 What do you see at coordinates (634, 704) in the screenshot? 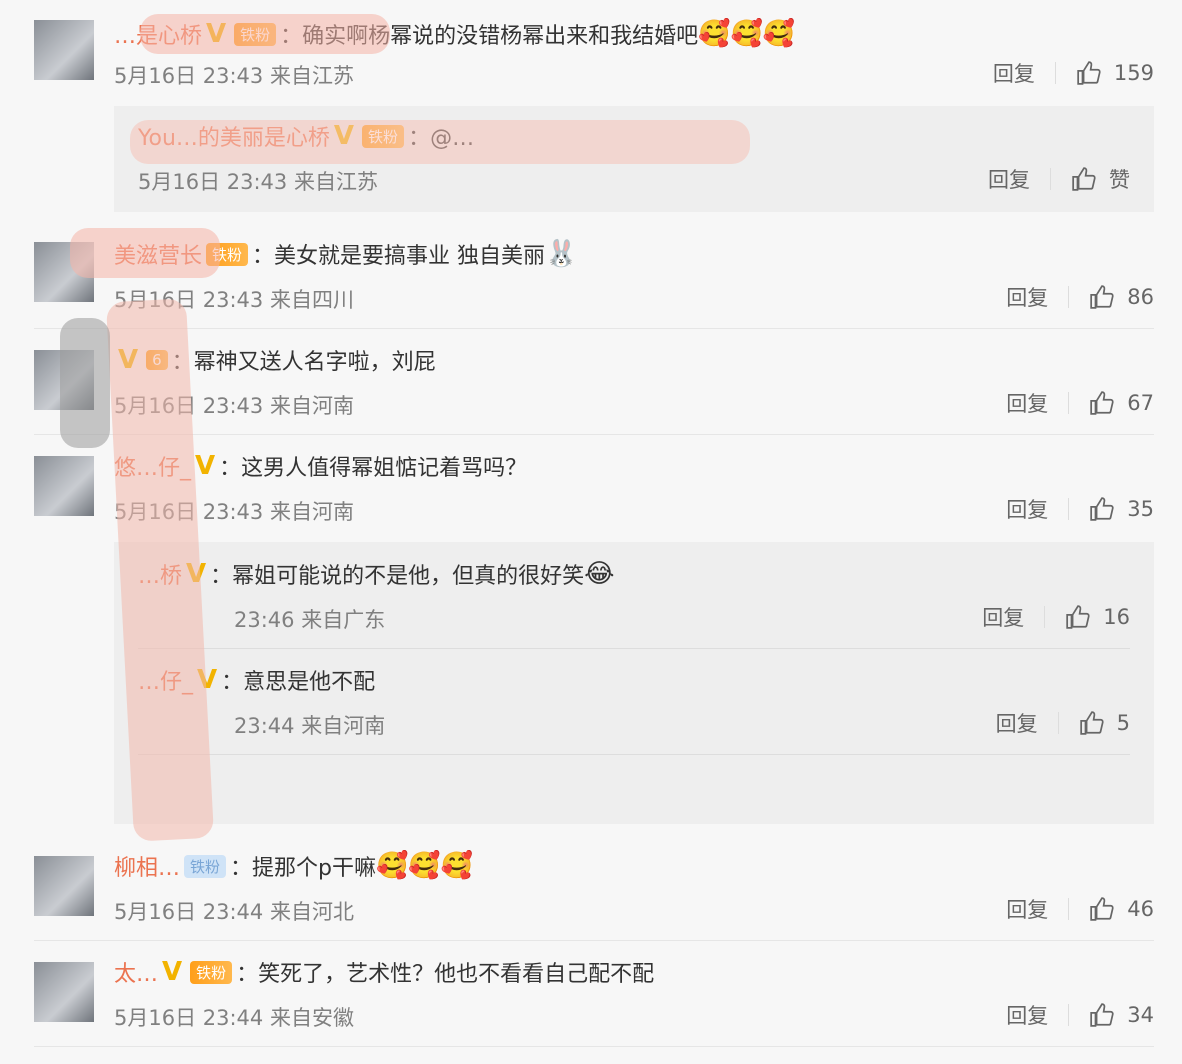
I see `reply-item: …仔_ V ：意思是他不配 23:44 来自河南 回复 5` at bounding box center [634, 704].